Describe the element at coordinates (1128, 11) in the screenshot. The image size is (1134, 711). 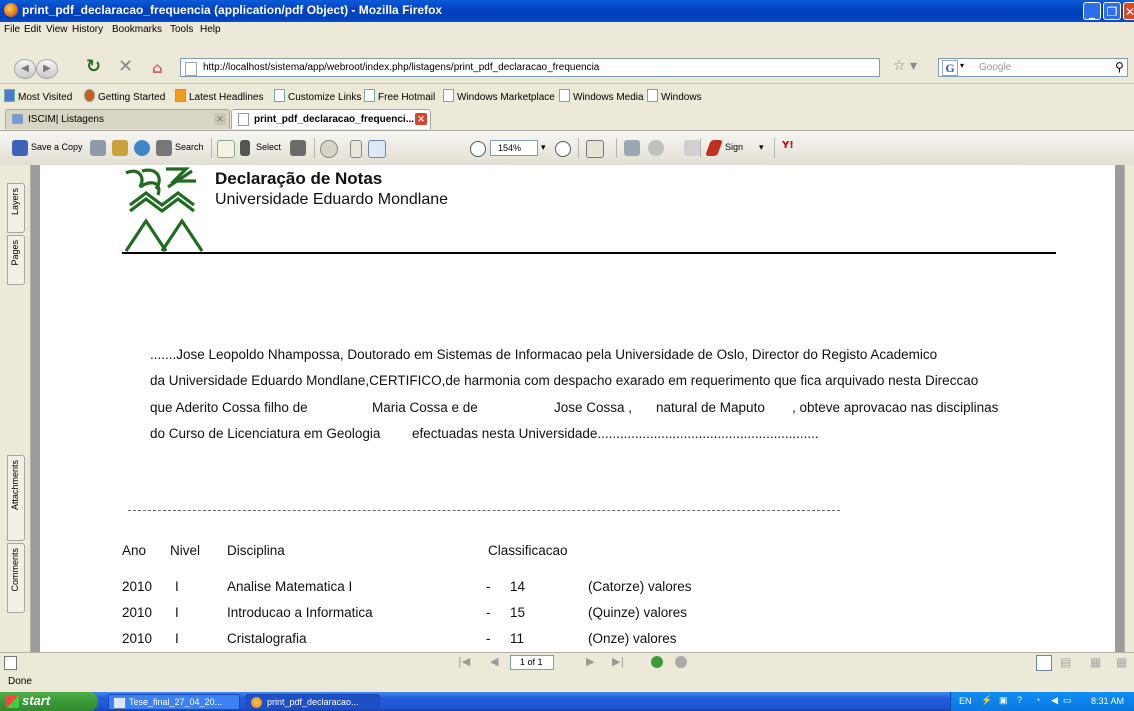
I see `close-window-button: ✕` at that location.